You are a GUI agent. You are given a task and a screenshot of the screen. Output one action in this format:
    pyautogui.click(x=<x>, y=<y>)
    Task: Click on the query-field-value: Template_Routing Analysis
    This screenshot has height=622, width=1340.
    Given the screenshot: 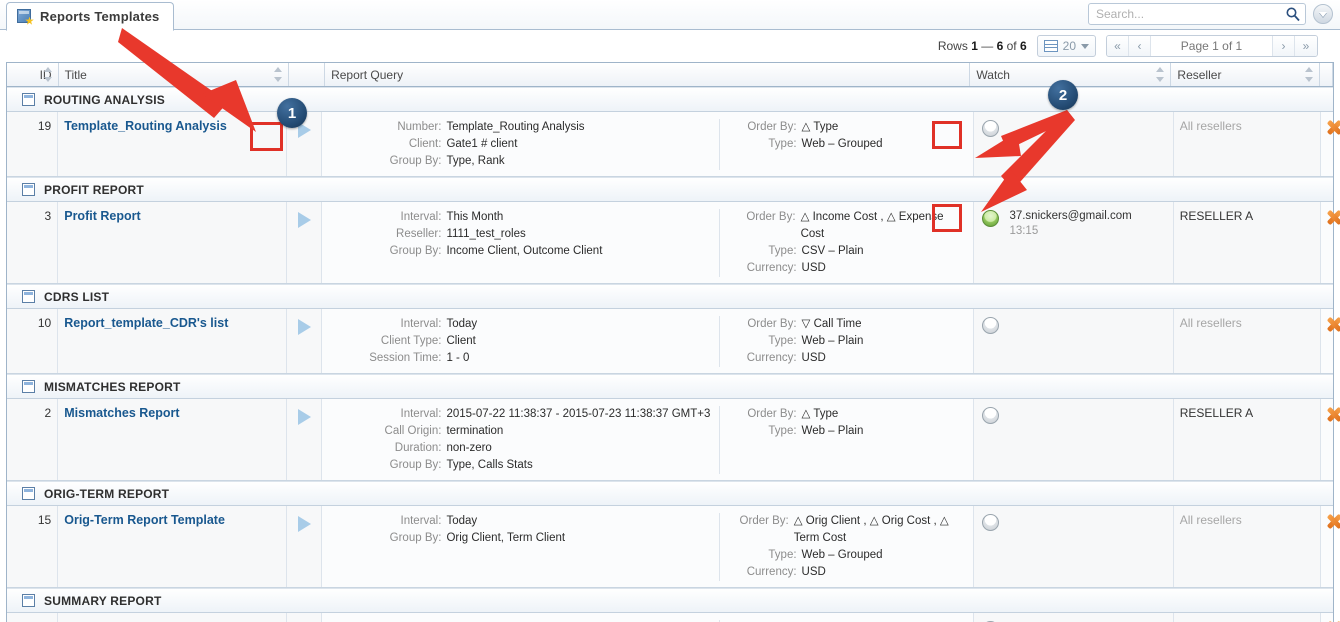 What is the action you would take?
    pyautogui.click(x=515, y=127)
    